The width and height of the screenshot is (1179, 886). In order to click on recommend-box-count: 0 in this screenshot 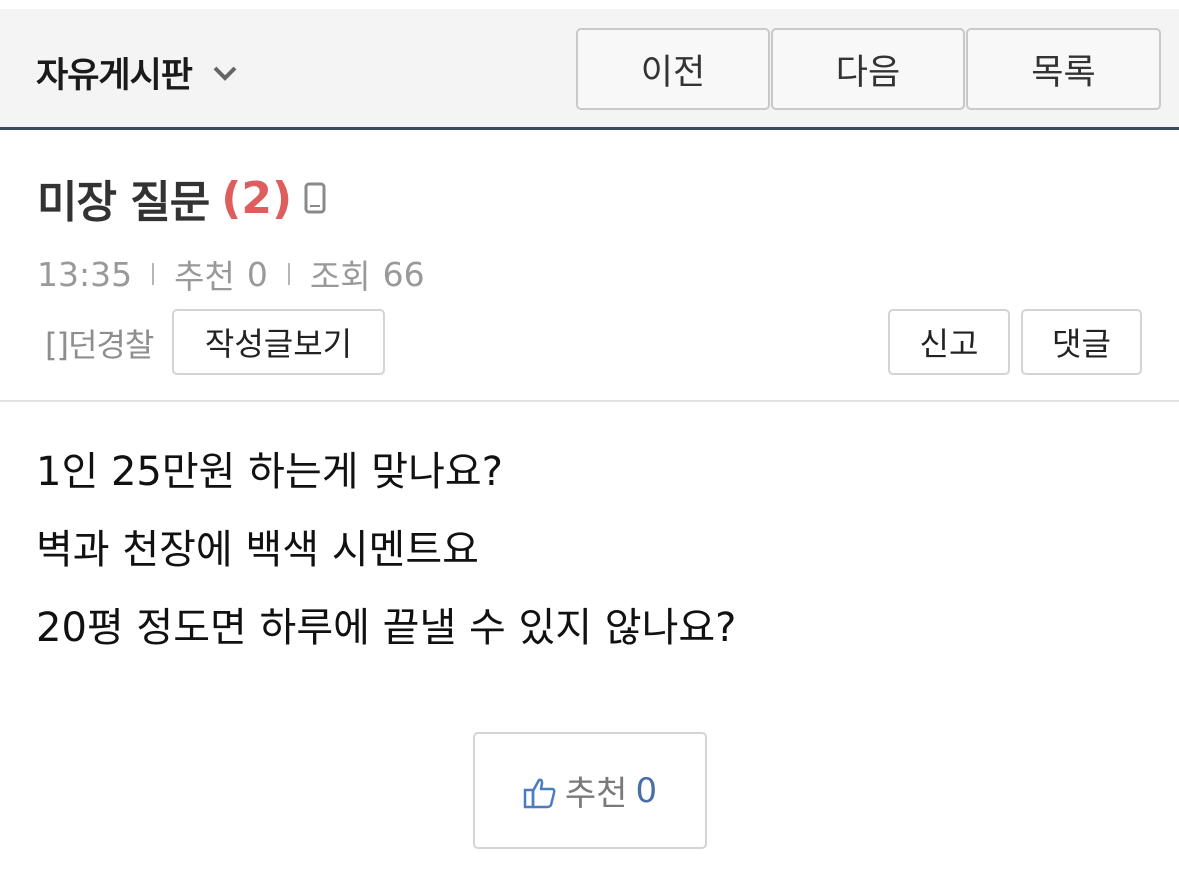, I will do `click(646, 790)`.